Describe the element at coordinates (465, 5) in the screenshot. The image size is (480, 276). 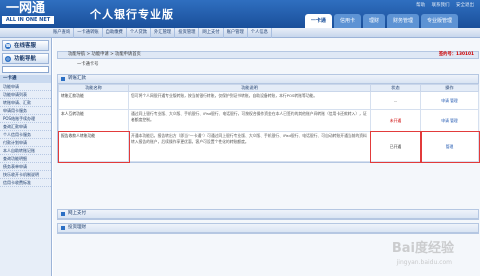
I see `logout-link: 安全退出` at that location.